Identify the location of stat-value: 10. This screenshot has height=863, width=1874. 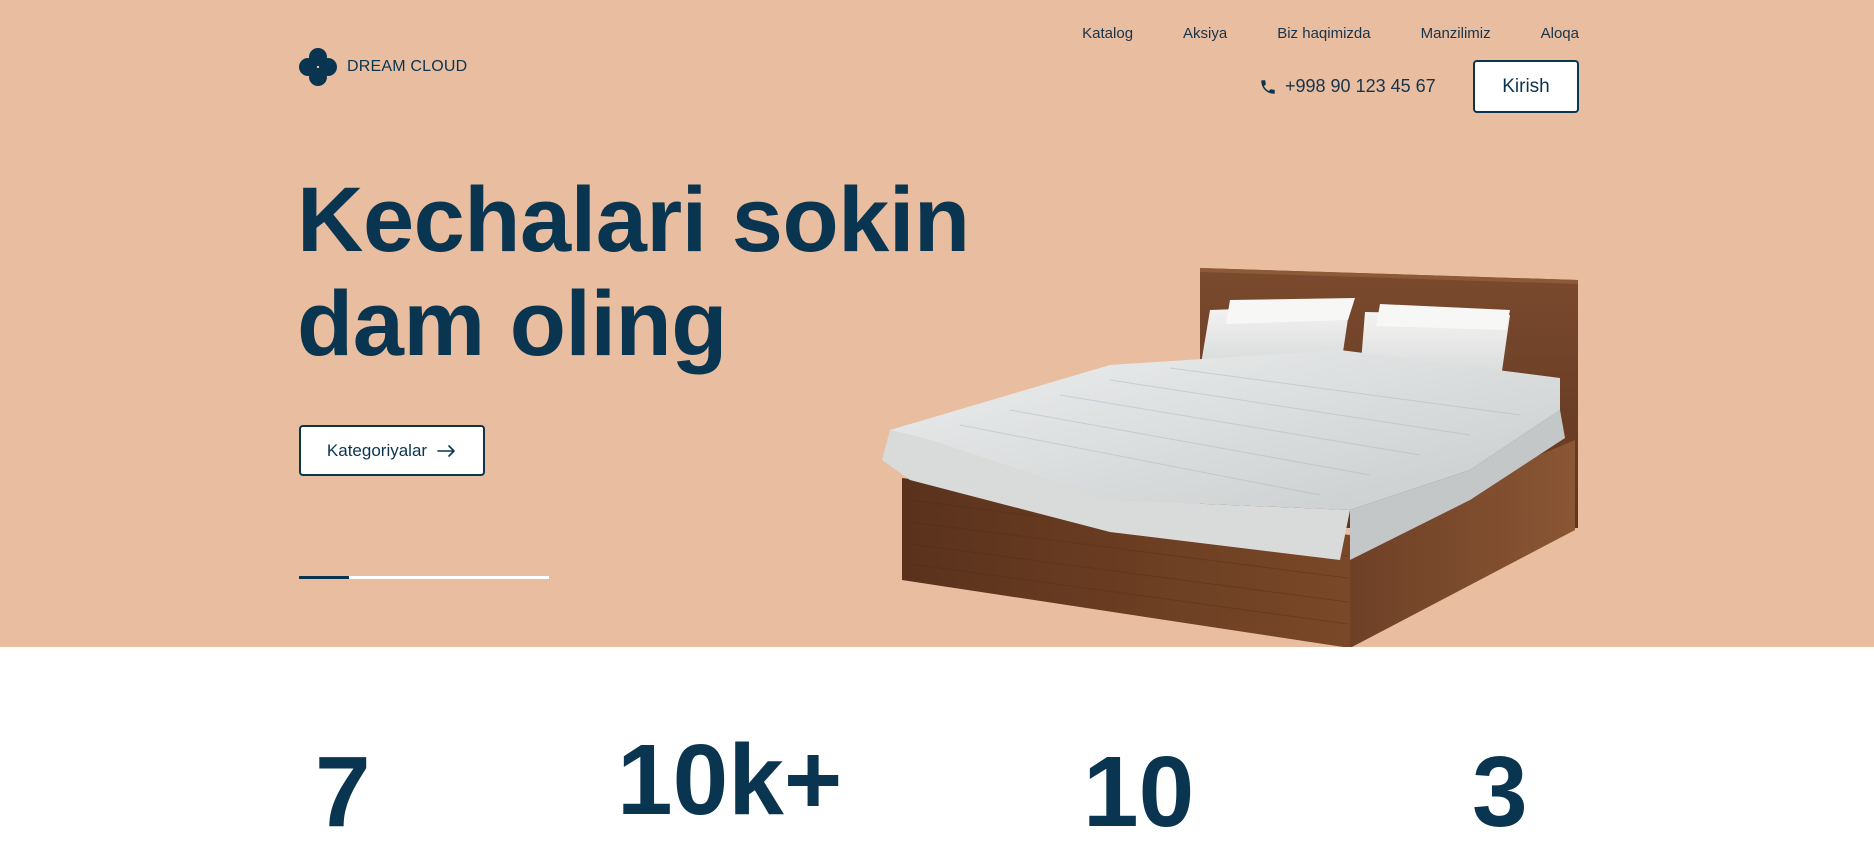
(1139, 792).